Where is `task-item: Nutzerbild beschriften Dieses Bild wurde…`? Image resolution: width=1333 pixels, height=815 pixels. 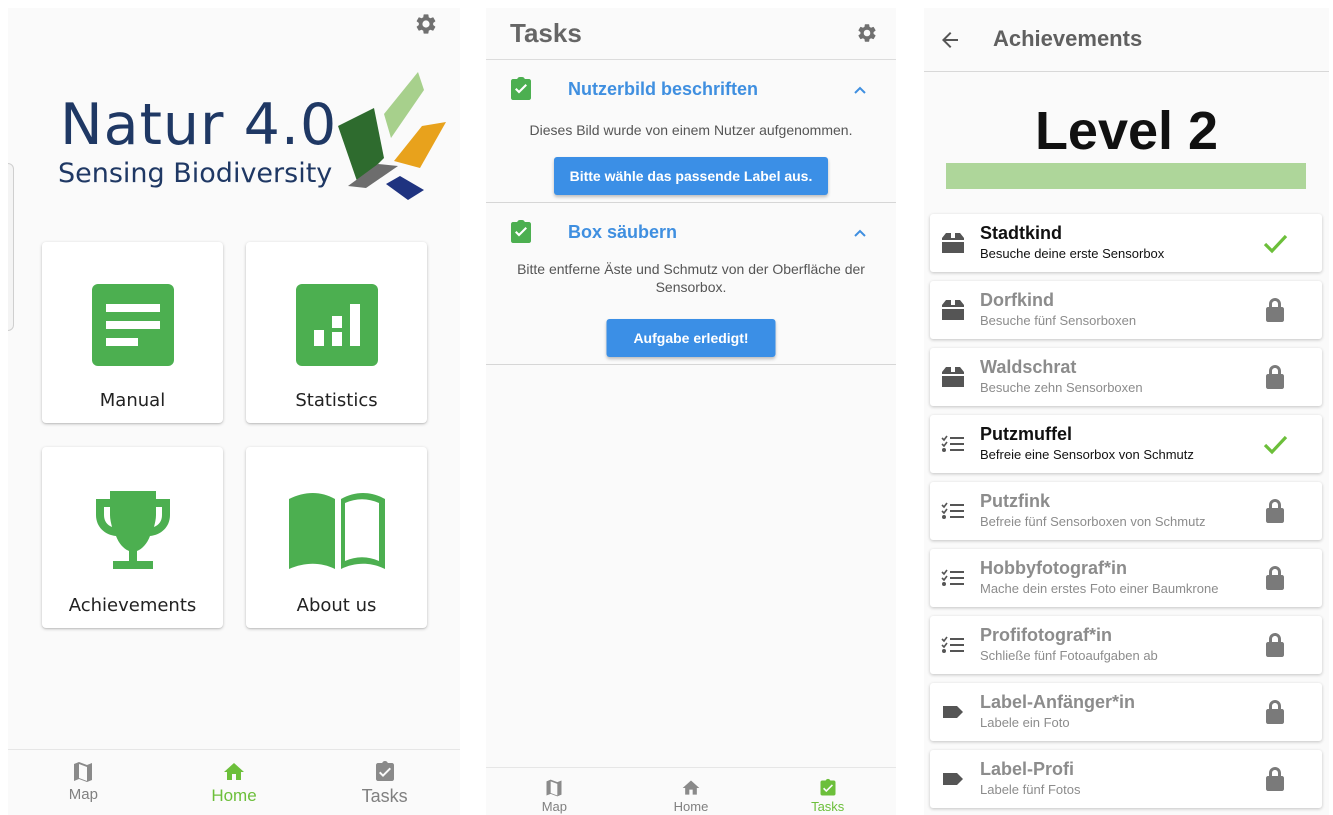
task-item: Nutzerbild beschriften Dieses Bild wurde… is located at coordinates (691, 131).